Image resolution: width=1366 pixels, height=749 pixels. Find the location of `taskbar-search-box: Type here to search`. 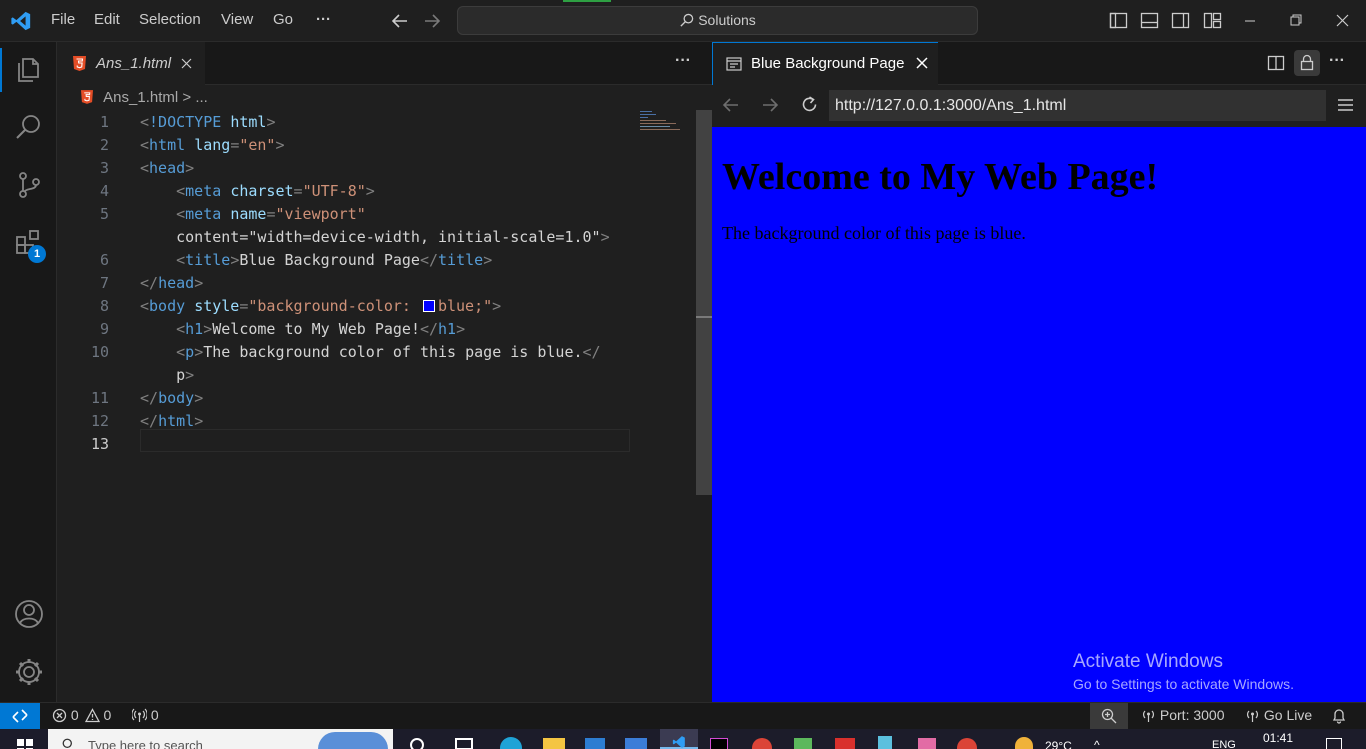

taskbar-search-box: Type here to search is located at coordinates (220, 739).